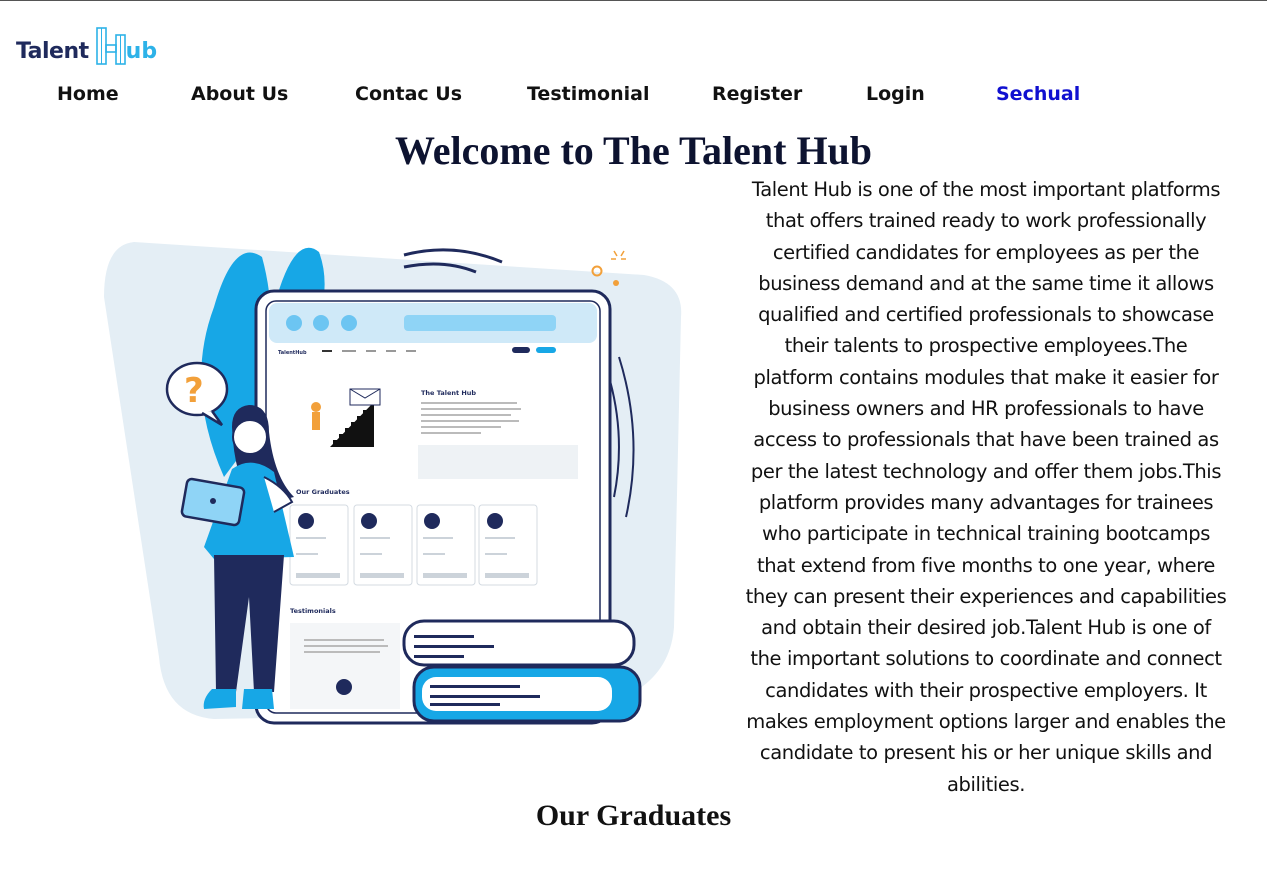  I want to click on brand-logo: Talent ub, so click(86, 44).